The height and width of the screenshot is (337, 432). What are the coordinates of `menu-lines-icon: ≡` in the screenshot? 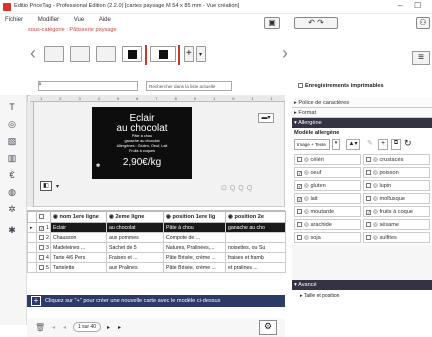 It's located at (421, 58).